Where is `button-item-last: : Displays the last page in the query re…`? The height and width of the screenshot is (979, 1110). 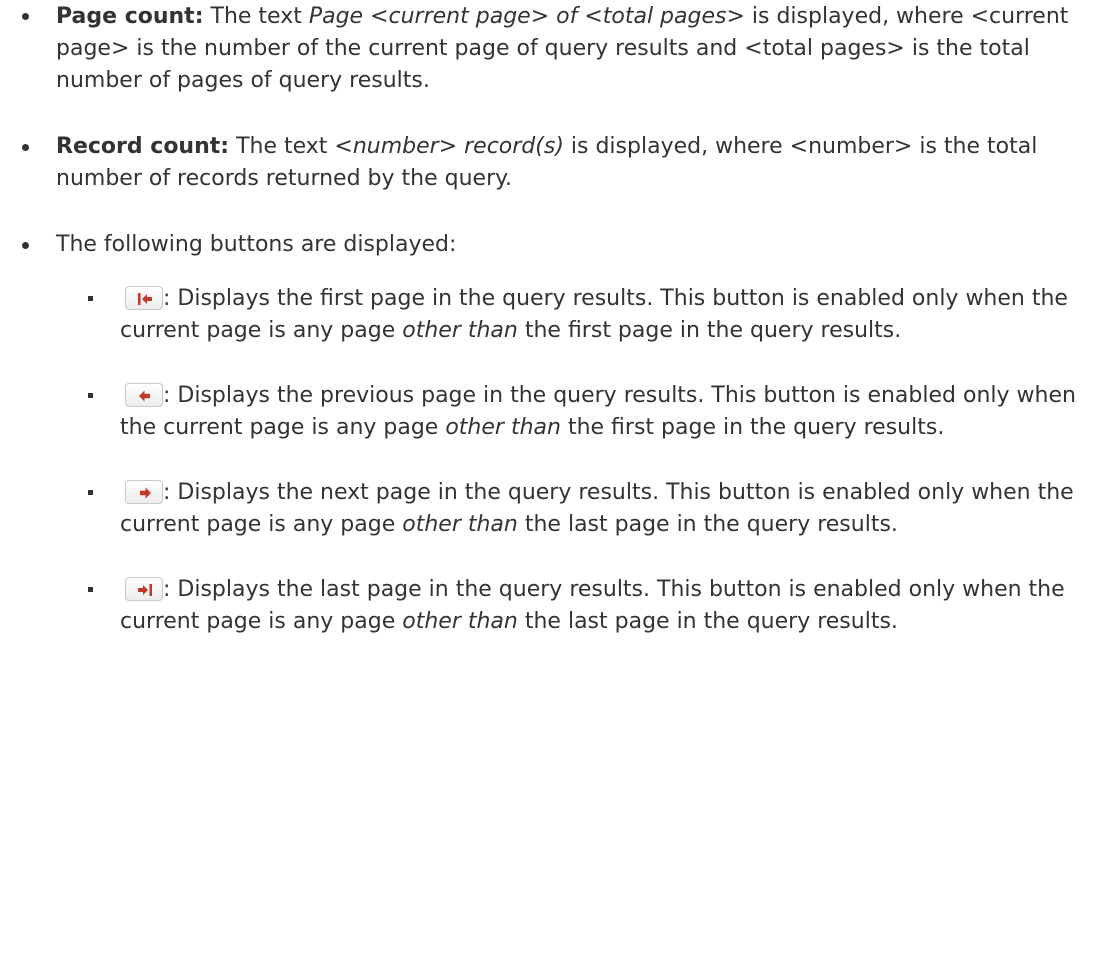 button-item-last: : Displays the last page in the query re… is located at coordinates (578, 606).